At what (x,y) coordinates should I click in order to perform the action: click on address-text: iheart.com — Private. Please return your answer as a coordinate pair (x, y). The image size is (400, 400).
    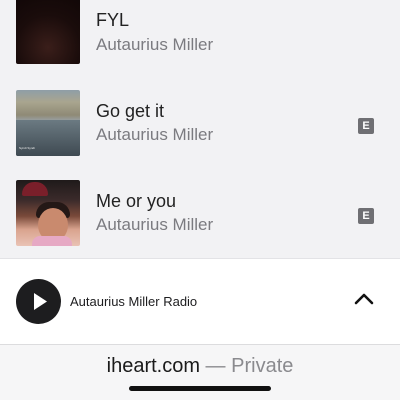
    Looking at the image, I should click on (200, 366).